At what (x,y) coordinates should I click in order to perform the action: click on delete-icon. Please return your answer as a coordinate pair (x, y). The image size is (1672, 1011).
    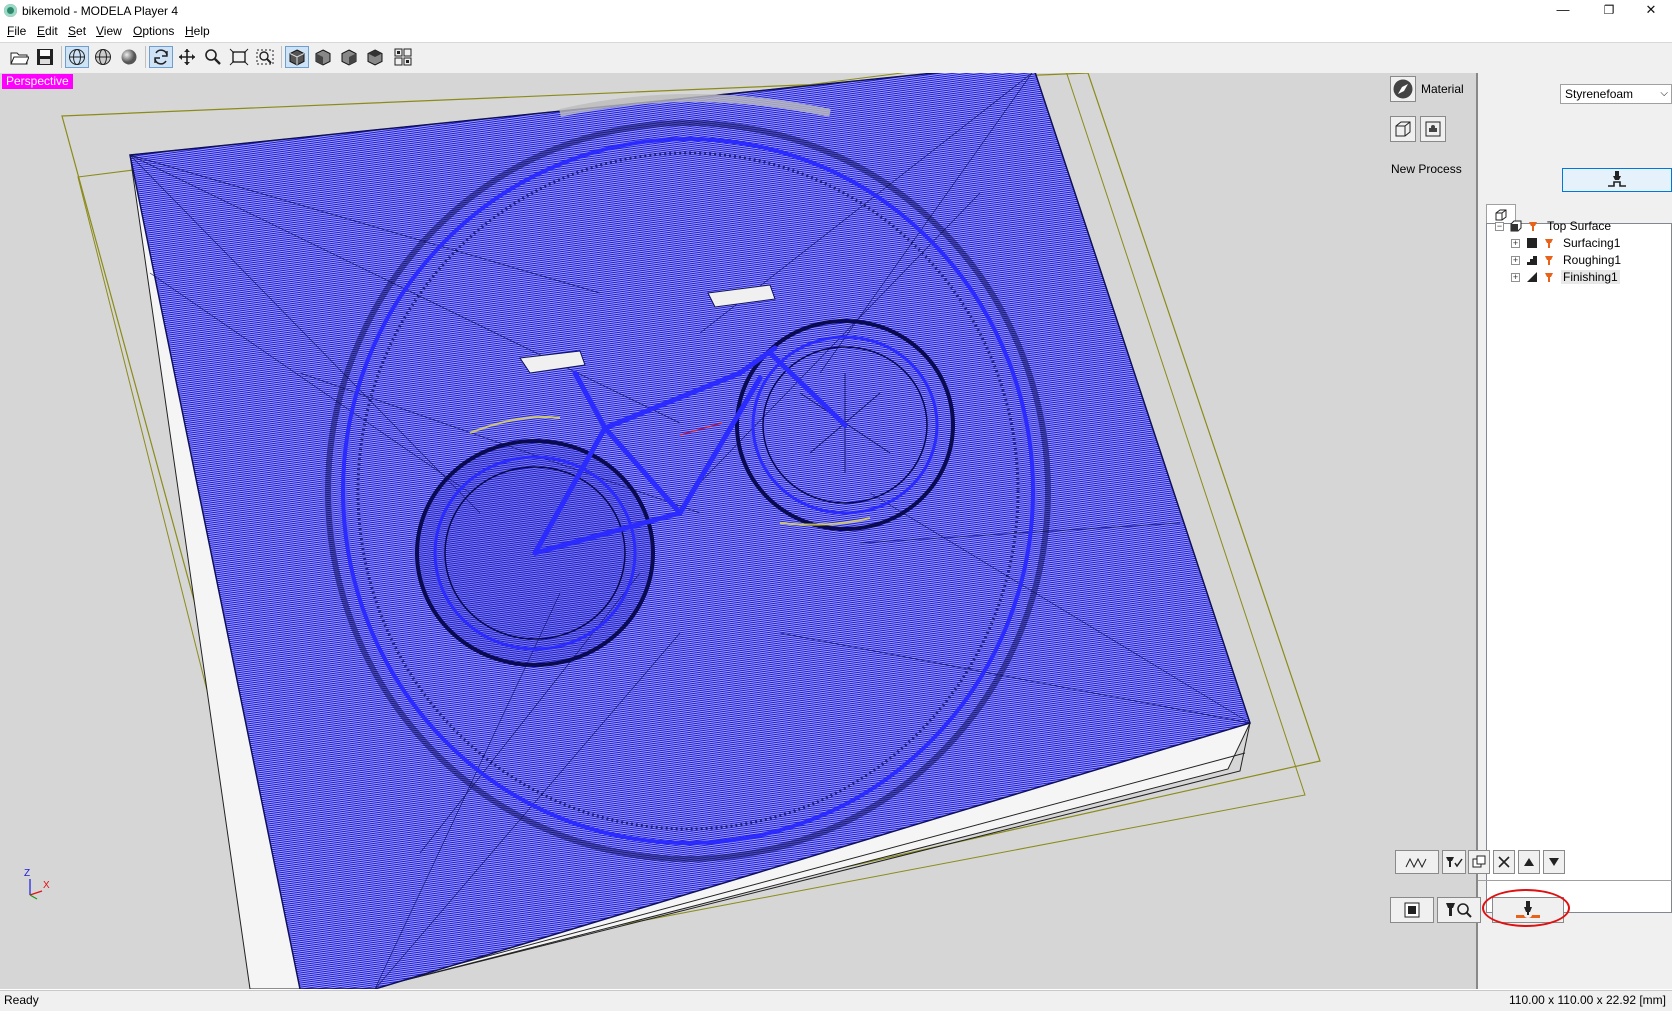
    Looking at the image, I should click on (1504, 862).